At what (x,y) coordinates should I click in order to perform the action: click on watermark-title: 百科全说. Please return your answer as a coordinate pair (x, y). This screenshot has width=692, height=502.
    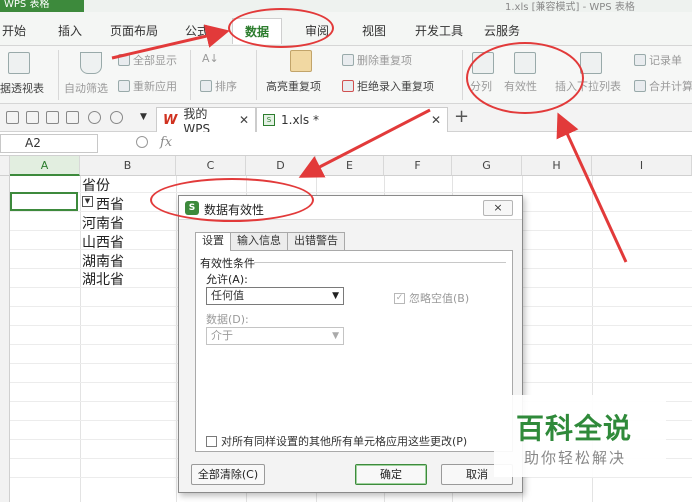
    Looking at the image, I should click on (574, 428).